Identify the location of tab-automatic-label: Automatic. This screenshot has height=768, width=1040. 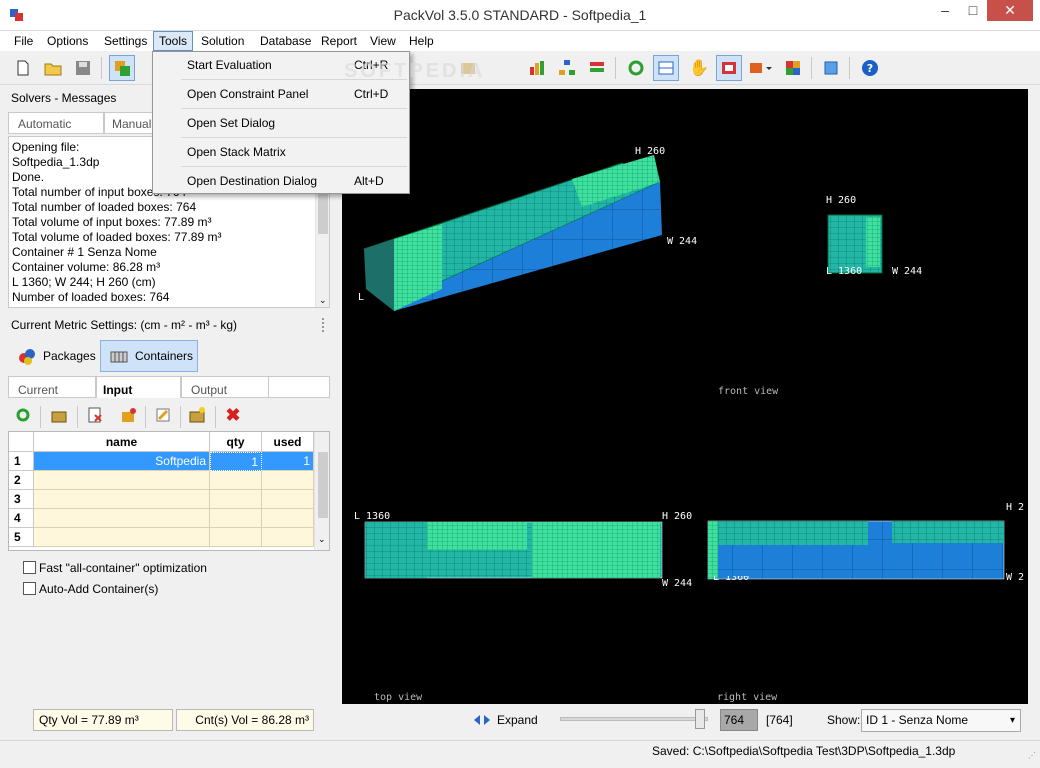
(45, 124).